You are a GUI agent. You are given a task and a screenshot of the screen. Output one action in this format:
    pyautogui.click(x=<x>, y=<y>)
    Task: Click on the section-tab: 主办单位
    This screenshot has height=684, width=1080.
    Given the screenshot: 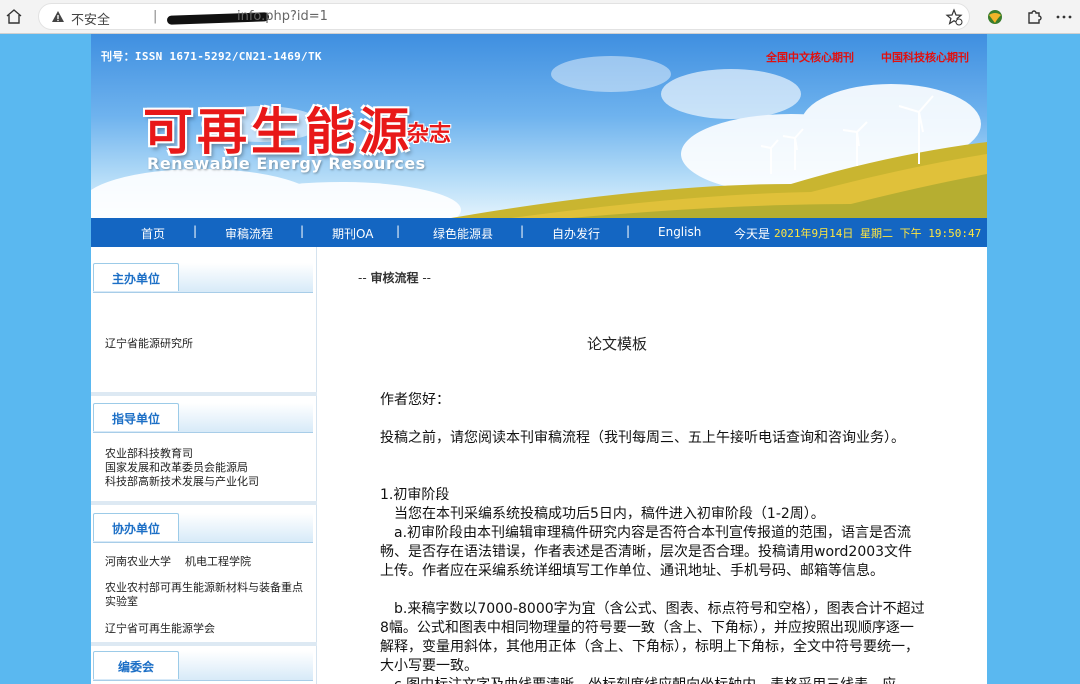 What is the action you would take?
    pyautogui.click(x=136, y=277)
    